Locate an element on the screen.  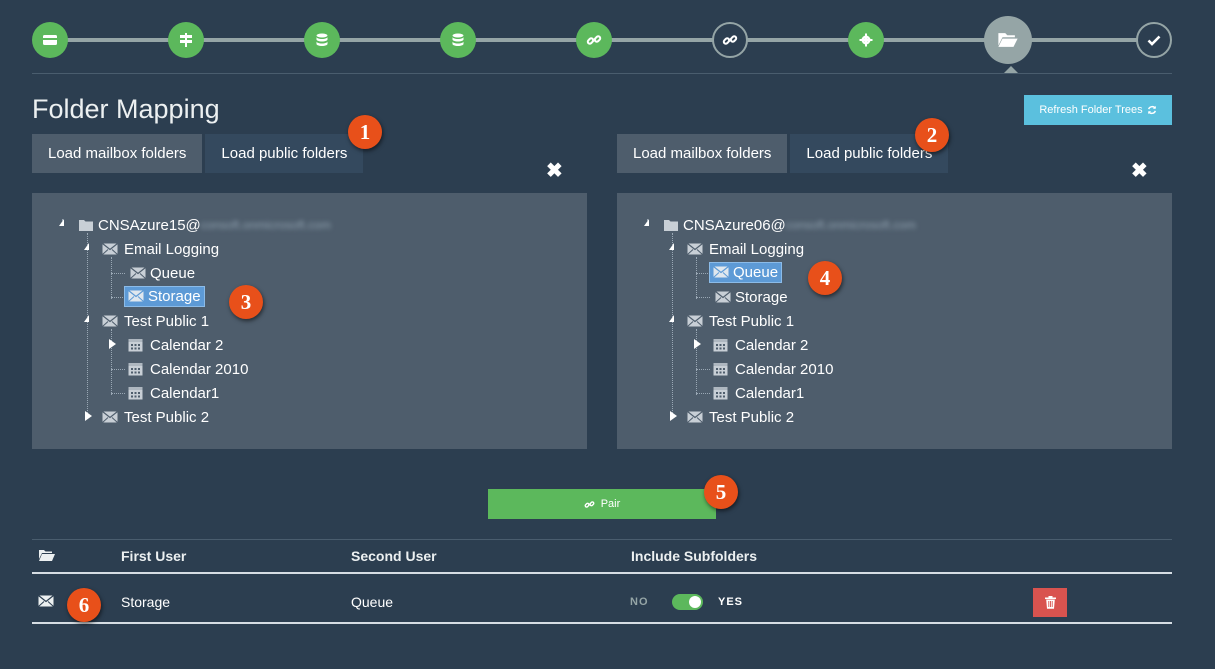
folder-open-icon is located at coordinates (47, 555).